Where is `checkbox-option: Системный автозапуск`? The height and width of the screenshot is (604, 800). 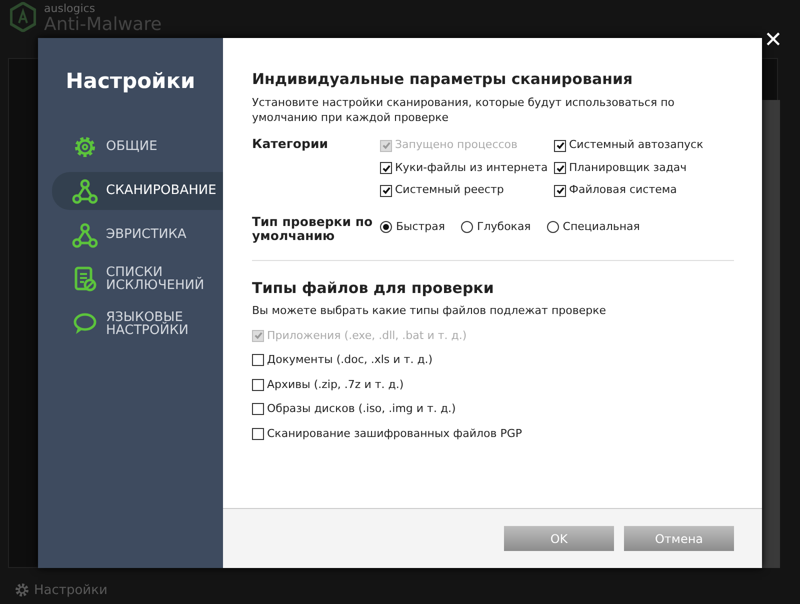
checkbox-option: Системный автозапуск is located at coordinates (644, 145).